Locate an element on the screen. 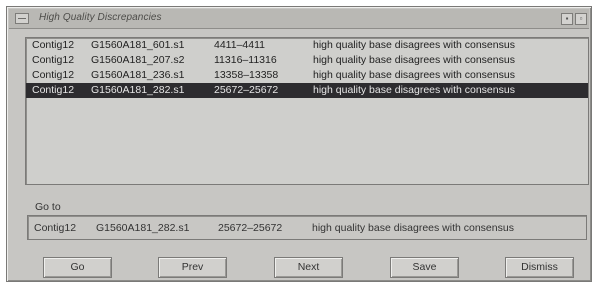  prev-button: Prev is located at coordinates (192, 267).